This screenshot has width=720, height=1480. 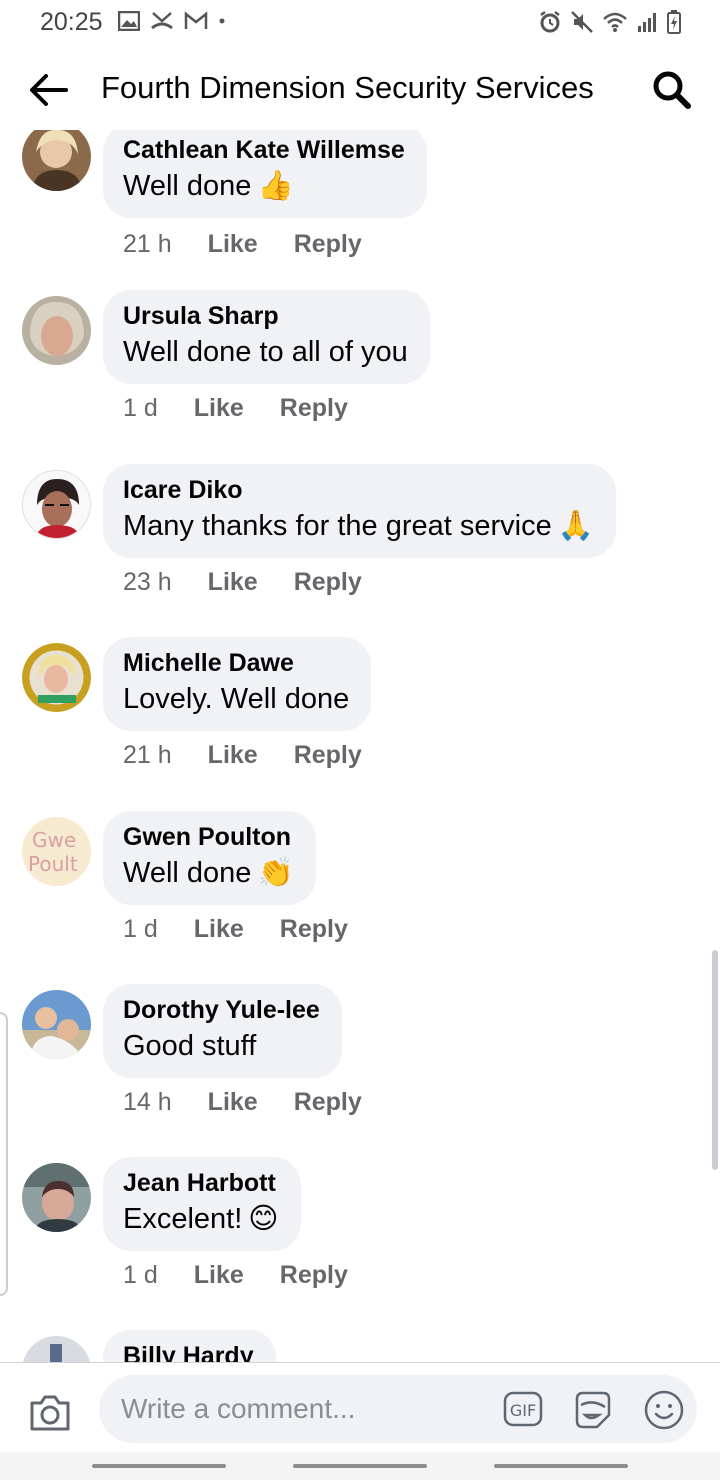 I want to click on nav-home, so click(x=360, y=1466).